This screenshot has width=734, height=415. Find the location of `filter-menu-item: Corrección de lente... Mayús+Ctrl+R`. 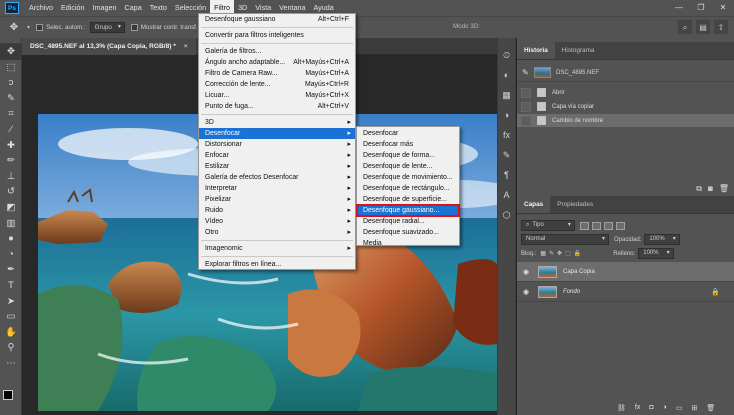

filter-menu-item: Corrección de lente... Mayús+Ctrl+R is located at coordinates (277, 84).